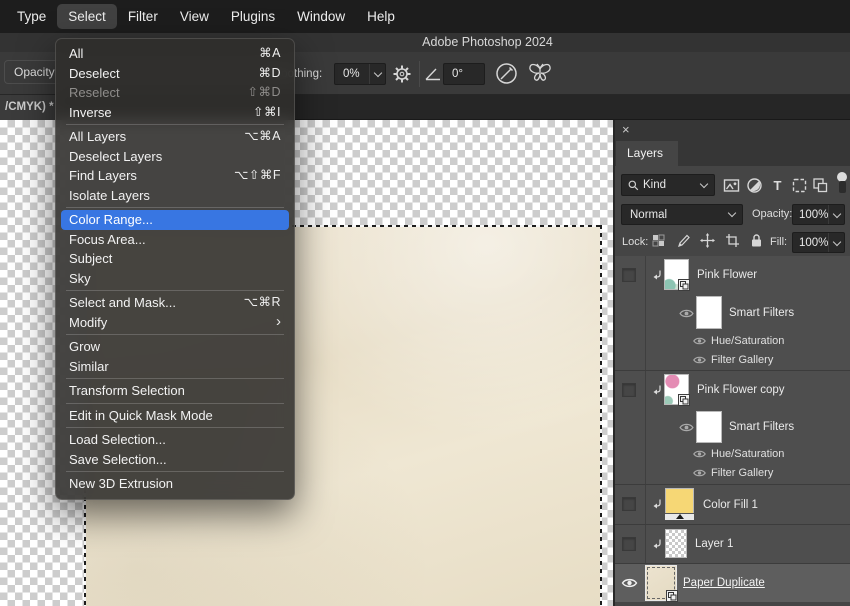  I want to click on tab-layers: Layers, so click(647, 153).